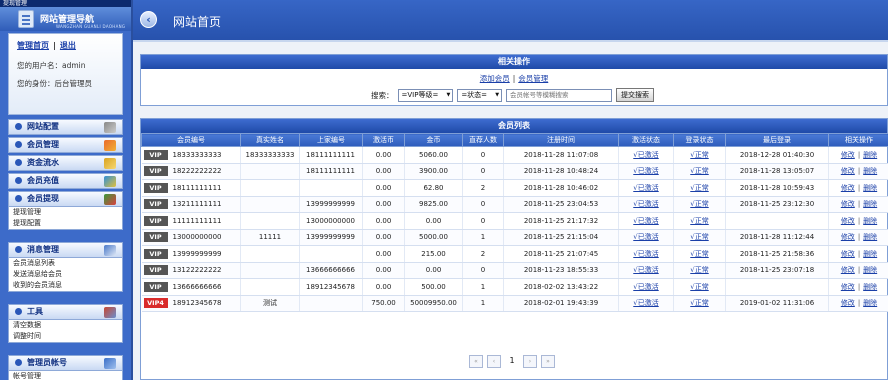 This screenshot has height=380, width=888. I want to click on operations-panel: 相关操作 添加会员|会员管理 搜索： =VIP等级= =状态= 提交搜索, so click(514, 80).